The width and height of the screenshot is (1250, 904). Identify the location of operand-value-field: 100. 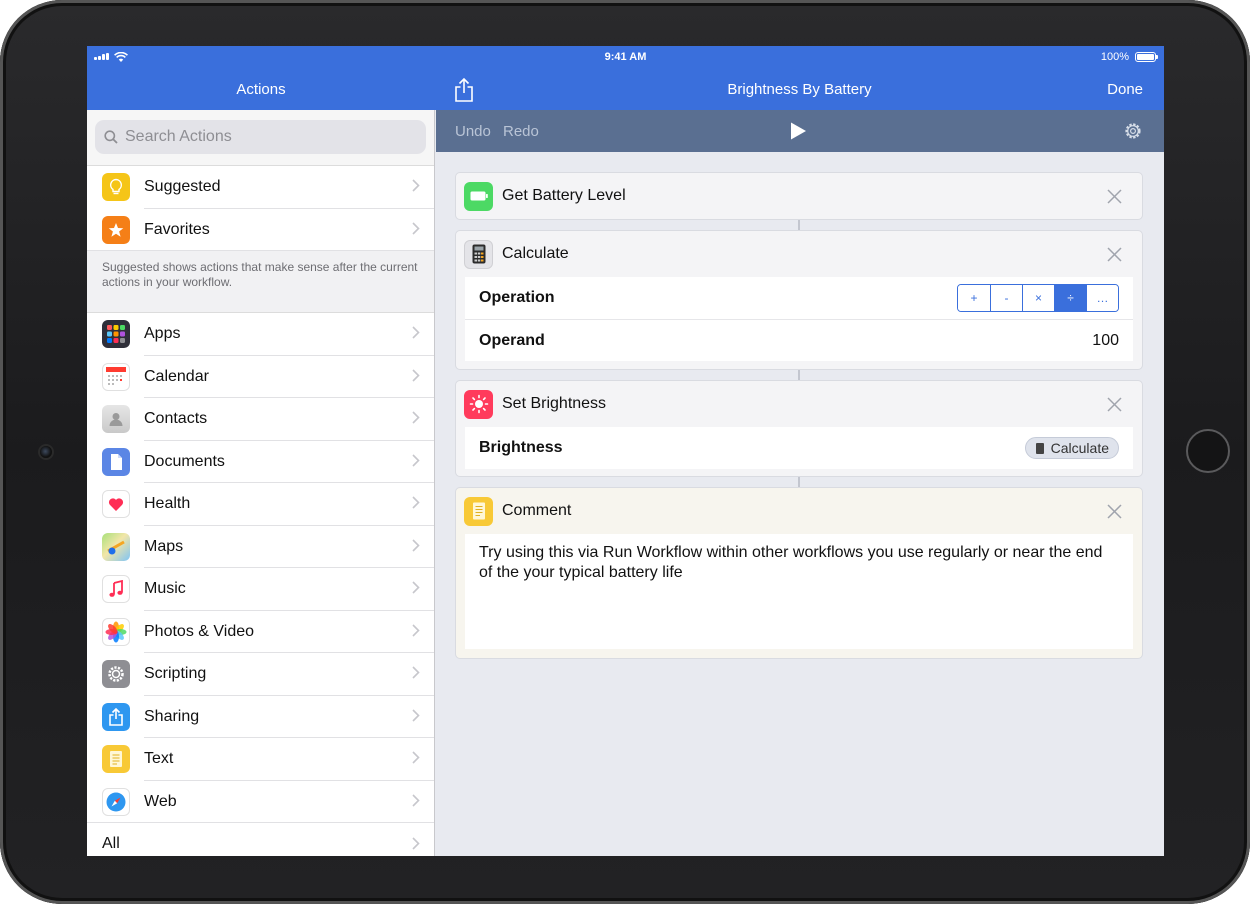
(1105, 341).